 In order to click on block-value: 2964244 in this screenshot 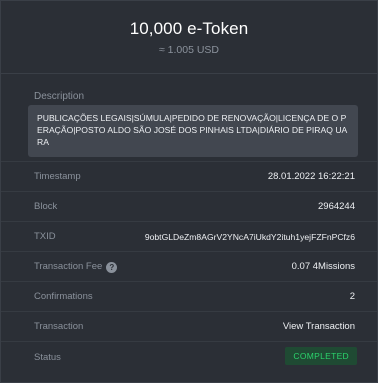, I will do `click(336, 206)`.